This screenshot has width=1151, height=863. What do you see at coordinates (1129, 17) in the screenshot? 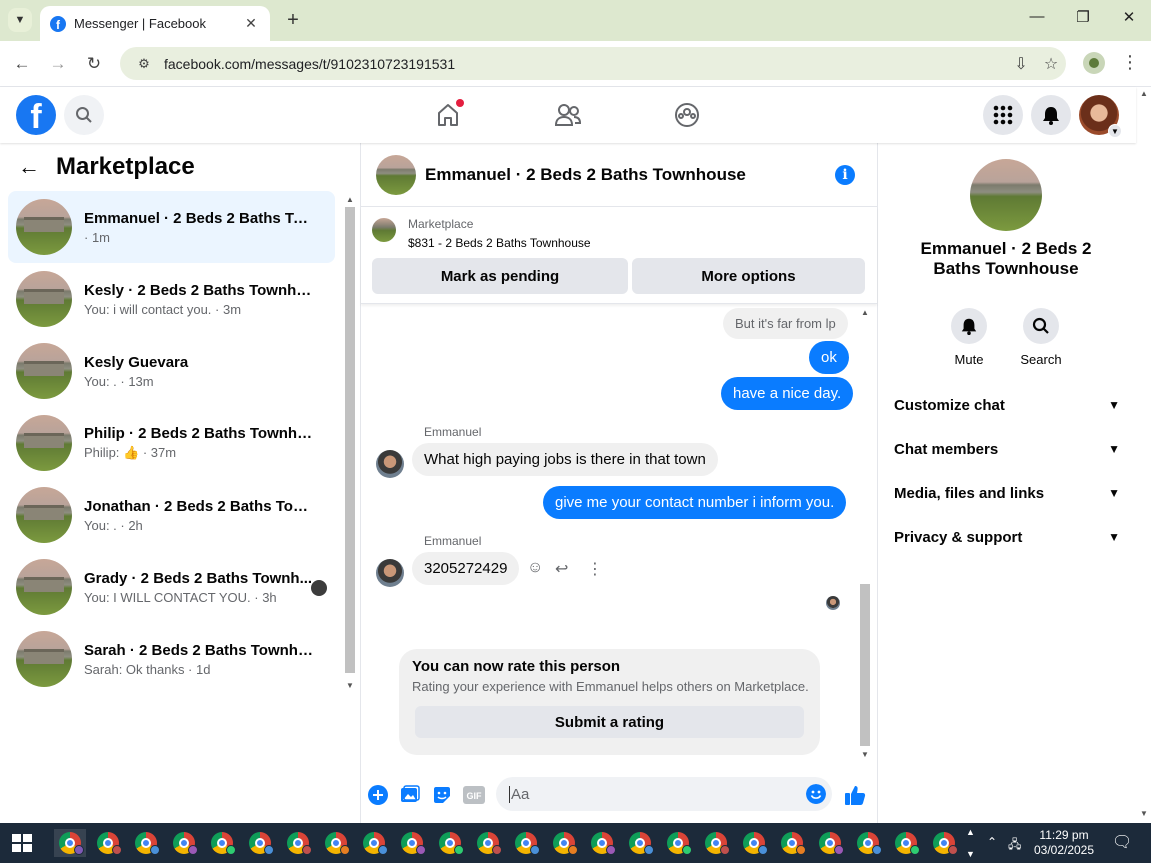
I see `close-window-button: ✕` at bounding box center [1129, 17].